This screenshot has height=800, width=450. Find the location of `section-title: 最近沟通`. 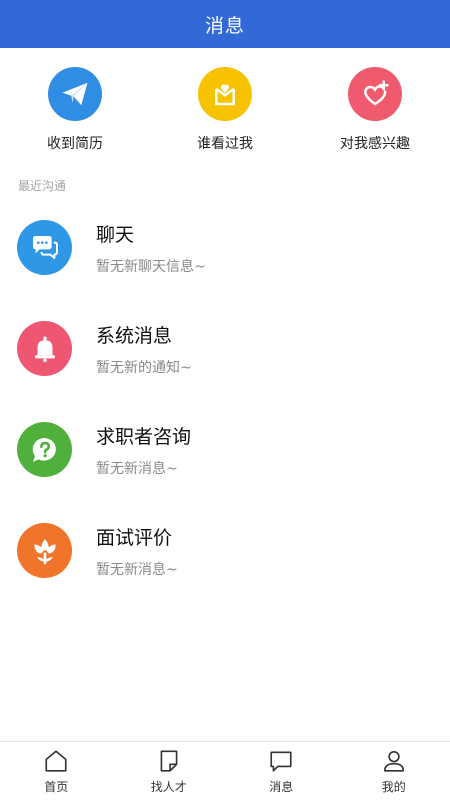

section-title: 最近沟通 is located at coordinates (42, 186).